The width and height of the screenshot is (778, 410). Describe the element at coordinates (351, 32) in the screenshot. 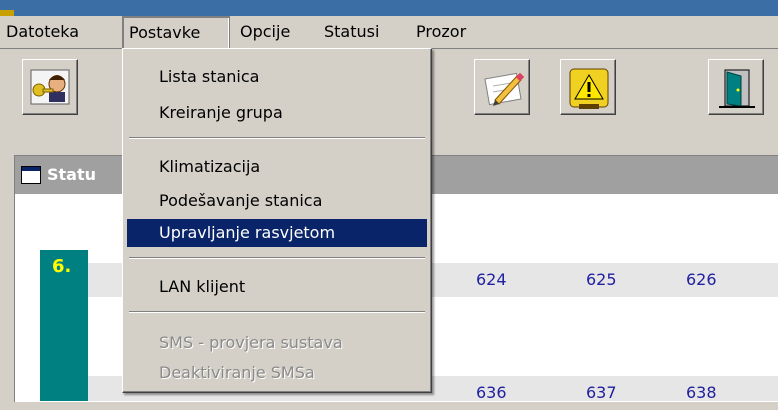

I see `menu-statusi: Statusi` at that location.